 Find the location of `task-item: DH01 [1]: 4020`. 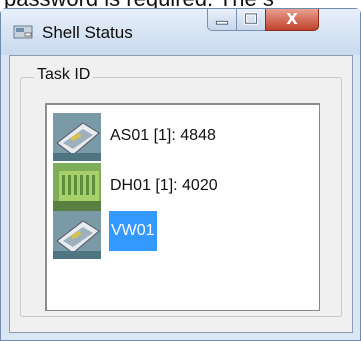

task-item: DH01 [1]: 4020 is located at coordinates (183, 187).